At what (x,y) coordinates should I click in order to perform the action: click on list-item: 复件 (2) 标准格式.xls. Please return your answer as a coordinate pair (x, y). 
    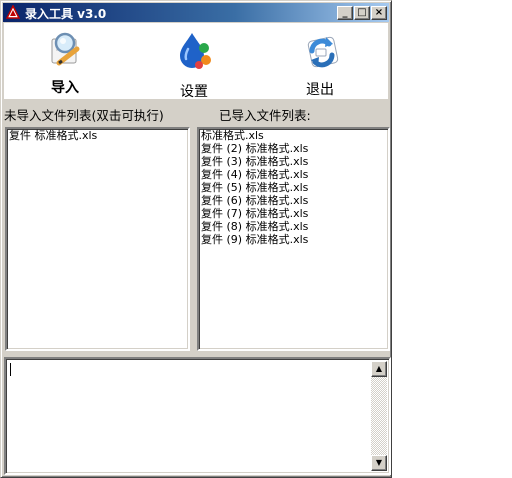
    Looking at the image, I should click on (293, 148).